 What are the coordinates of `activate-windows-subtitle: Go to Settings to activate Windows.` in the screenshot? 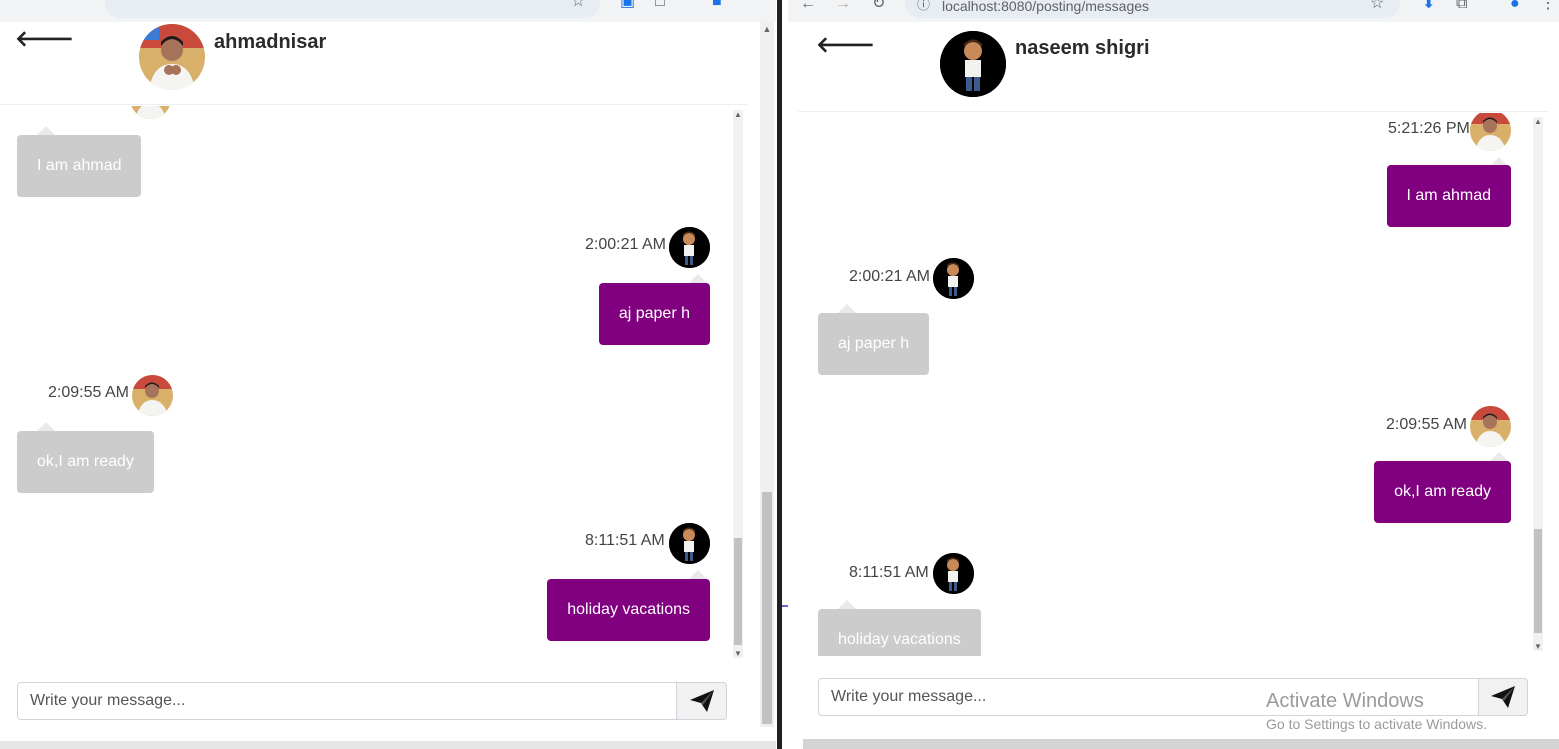 It's located at (1376, 724).